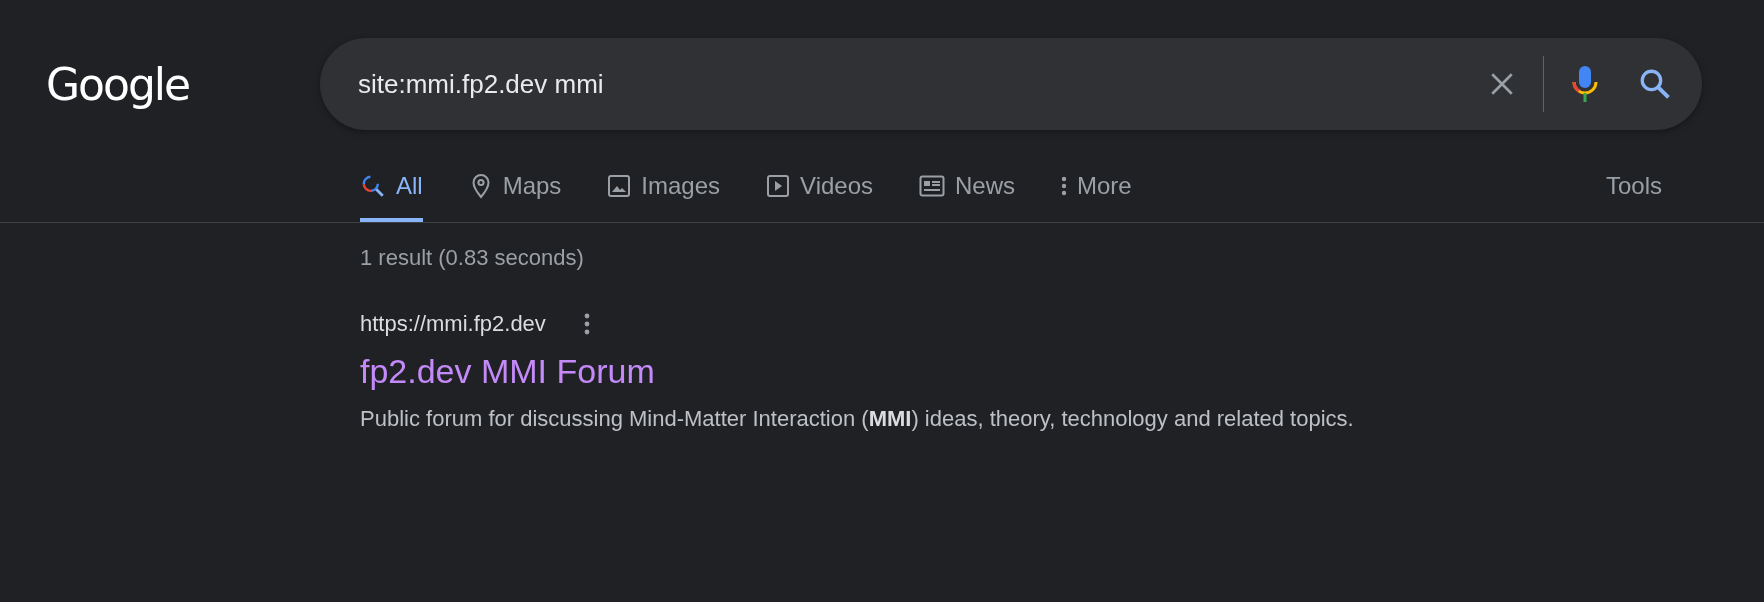  Describe the element at coordinates (619, 186) in the screenshot. I see `image-icon` at that location.